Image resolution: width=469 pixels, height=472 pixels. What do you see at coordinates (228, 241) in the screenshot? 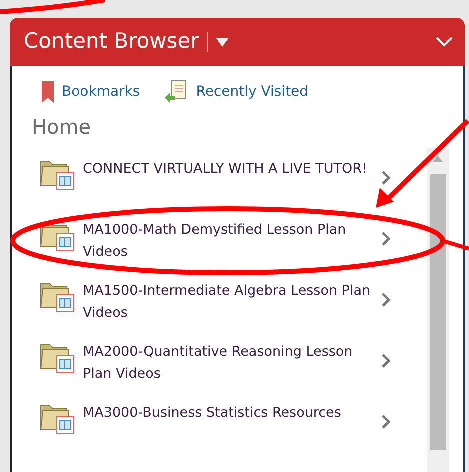
I see `folder-link: MA1000-Math Demystified Lesson Plan Videos` at bounding box center [228, 241].